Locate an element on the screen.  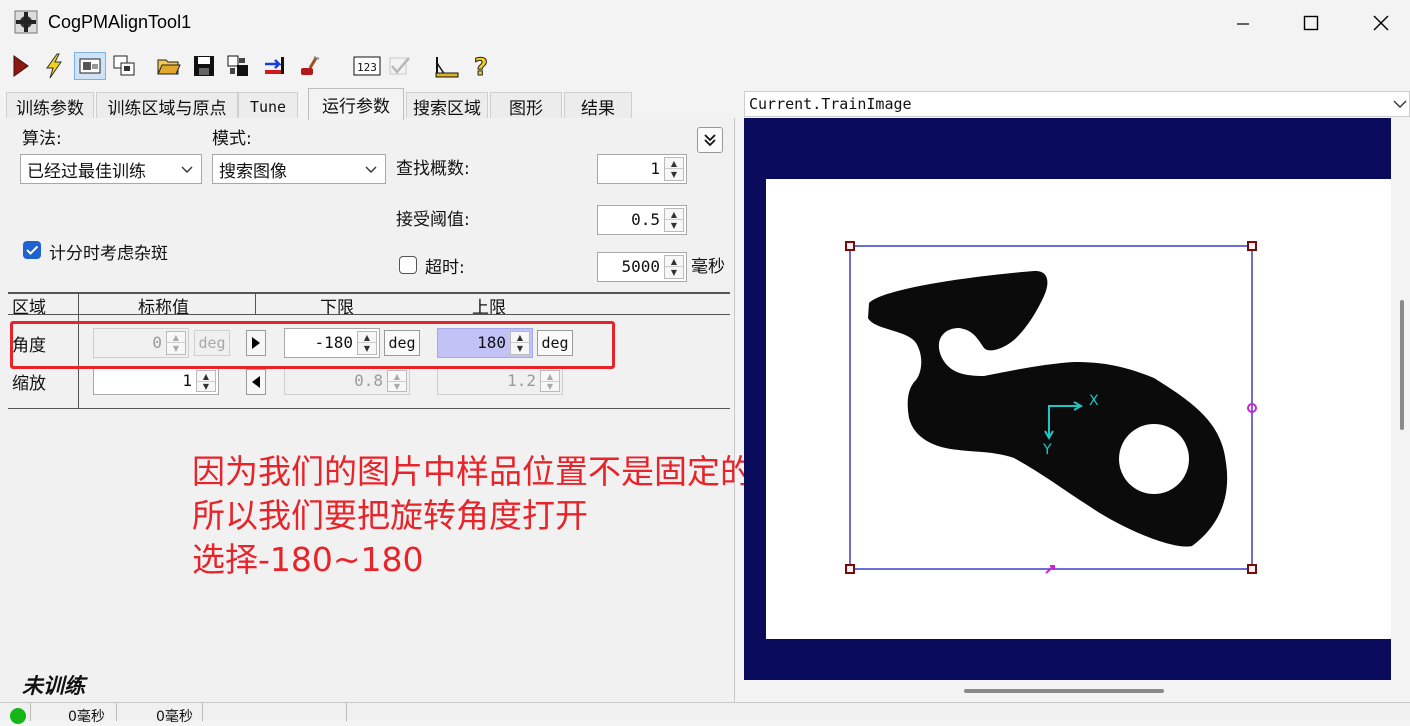
tab-strip: 训练参数 训练区域与原点 Tune 运行参数 搜索区域 图形 结果 is located at coordinates (367, 104).